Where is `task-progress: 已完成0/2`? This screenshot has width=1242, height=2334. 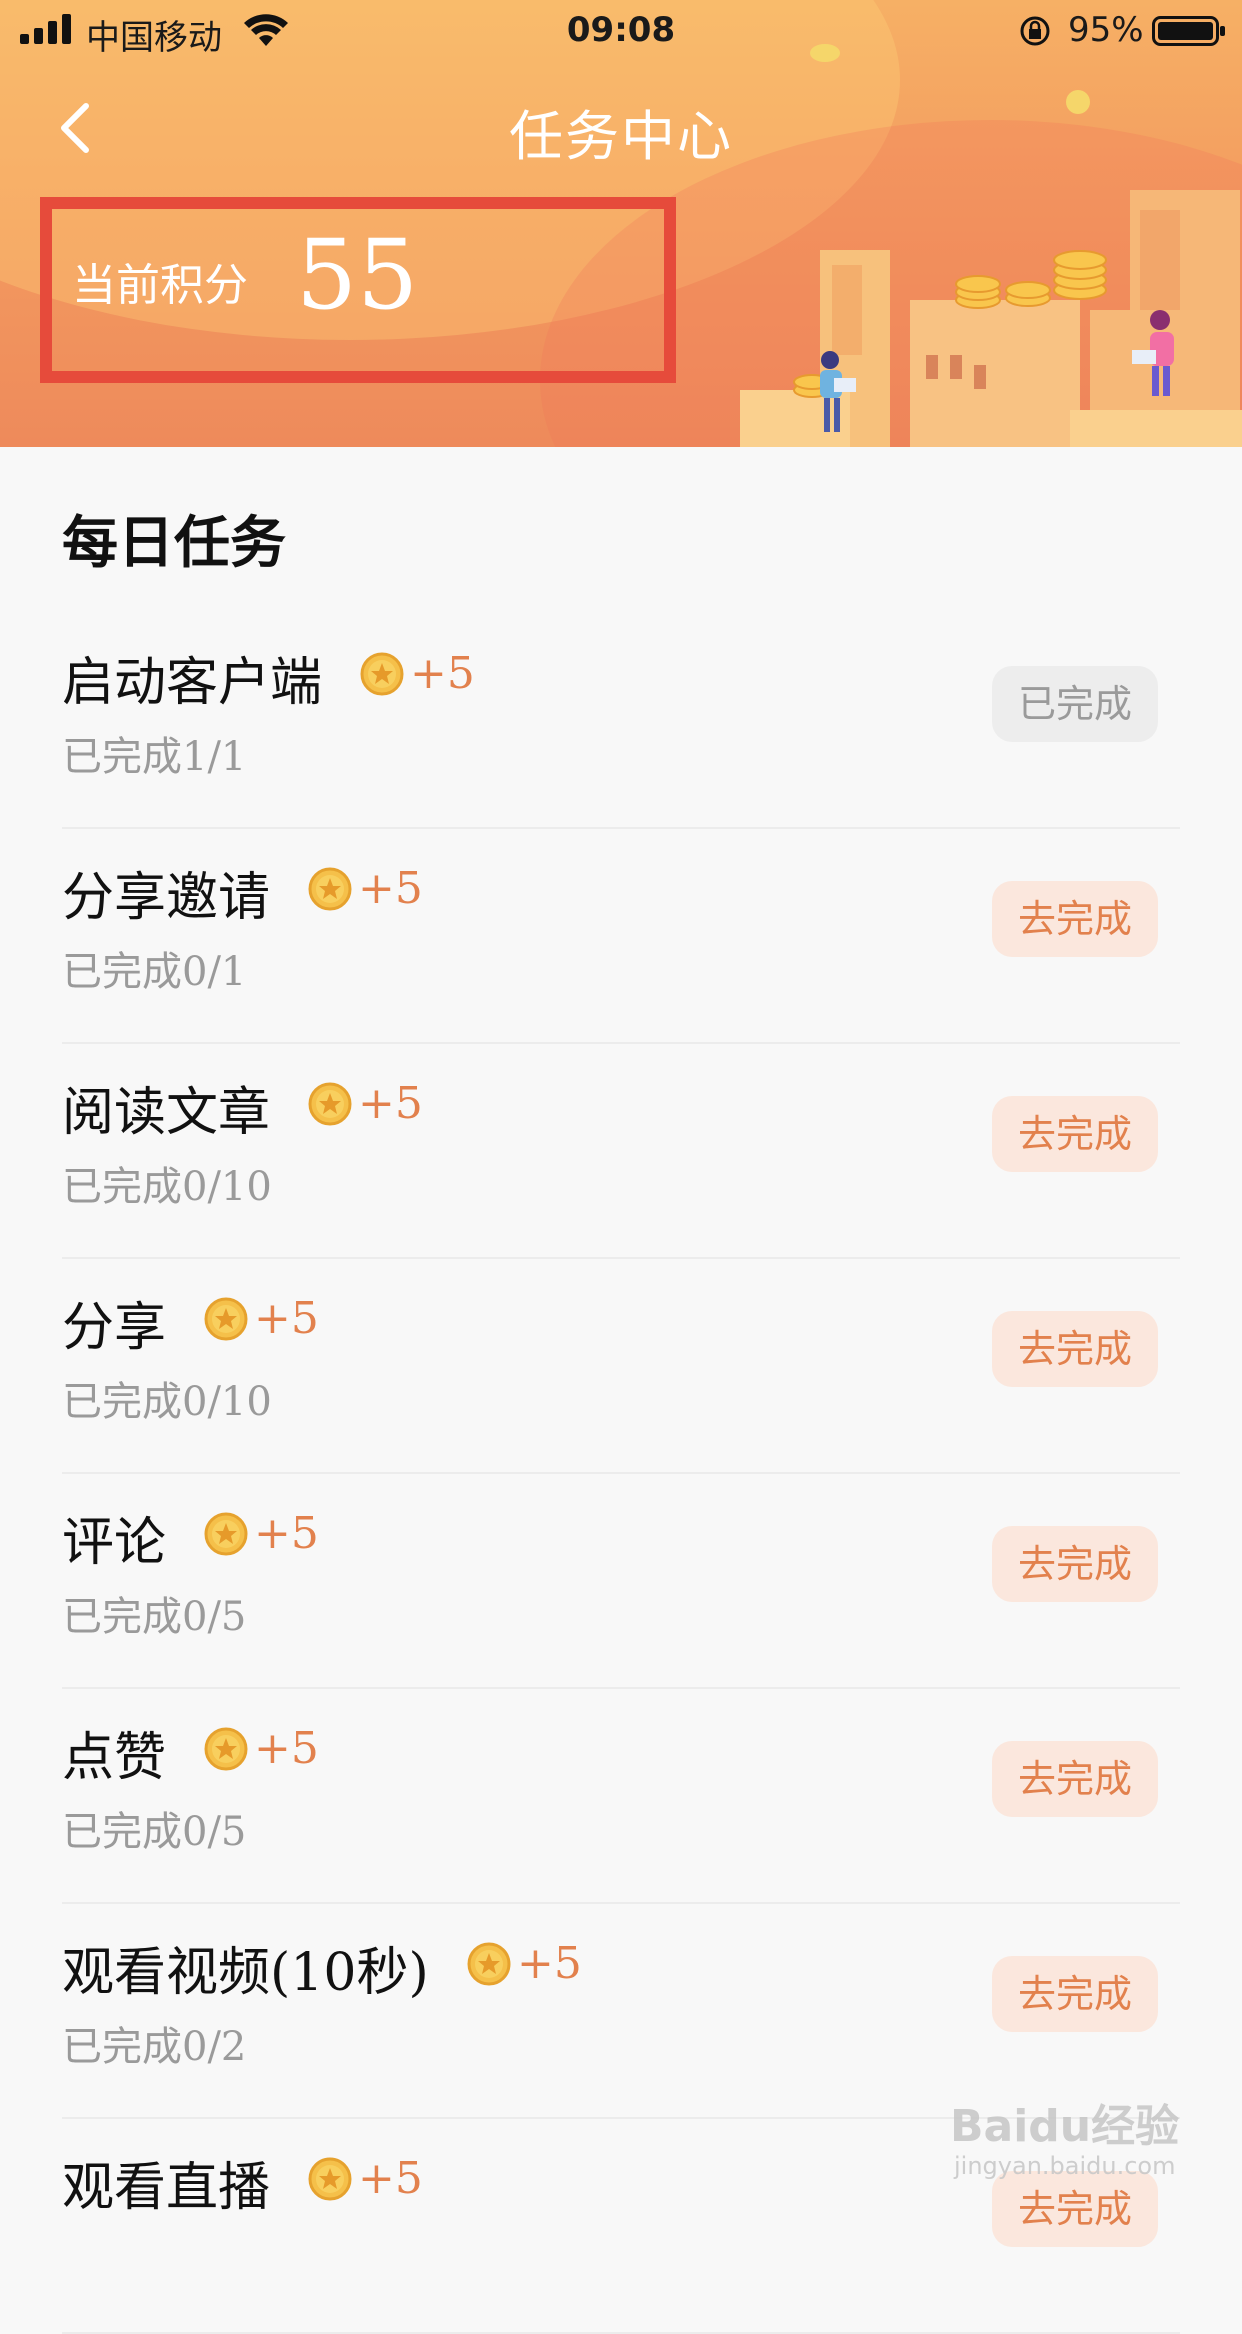
task-progress: 已完成0/2 is located at coordinates (154, 2047).